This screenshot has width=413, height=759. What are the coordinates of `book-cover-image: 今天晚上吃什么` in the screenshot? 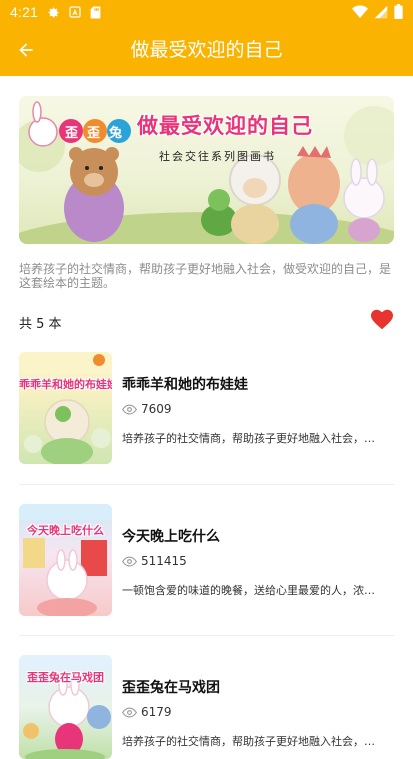 It's located at (65, 560).